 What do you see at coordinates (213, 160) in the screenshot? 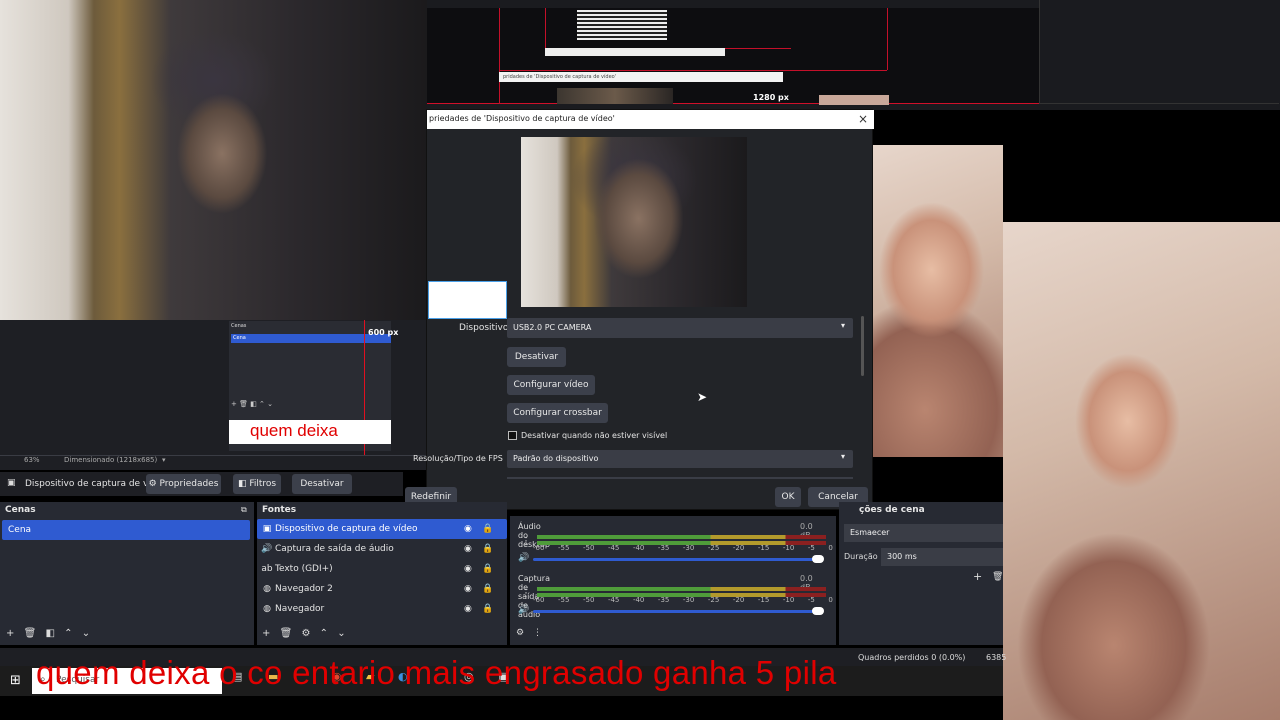
I see `webcam-preview-left` at bounding box center [213, 160].